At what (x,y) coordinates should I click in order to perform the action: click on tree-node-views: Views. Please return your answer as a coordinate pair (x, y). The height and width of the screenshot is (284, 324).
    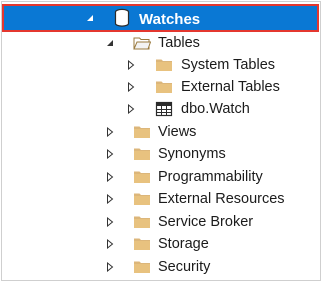
    Looking at the image, I should click on (162, 132).